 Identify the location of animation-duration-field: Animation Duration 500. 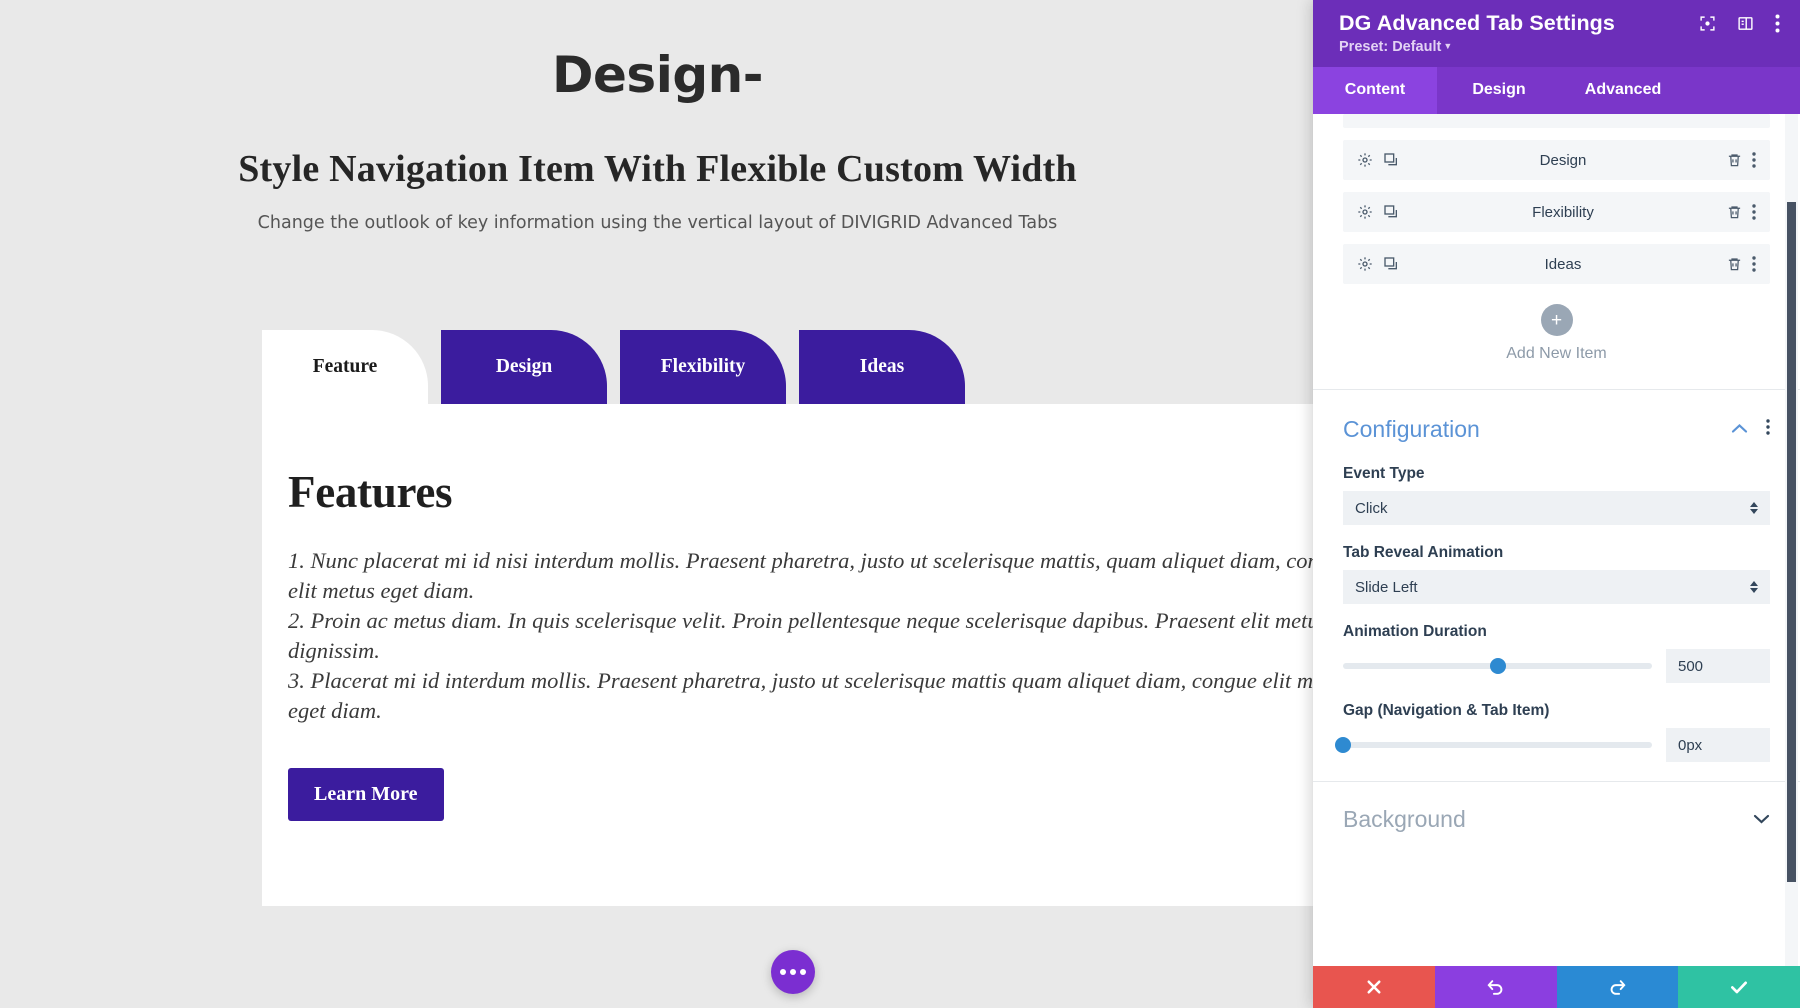
(1556, 653).